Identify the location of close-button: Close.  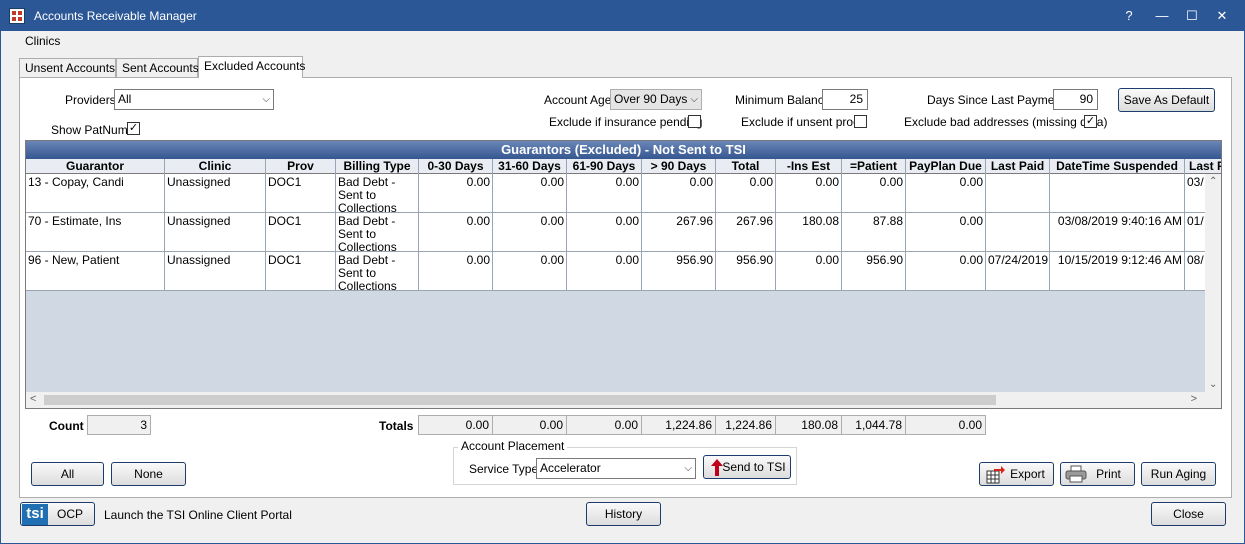
(1188, 514).